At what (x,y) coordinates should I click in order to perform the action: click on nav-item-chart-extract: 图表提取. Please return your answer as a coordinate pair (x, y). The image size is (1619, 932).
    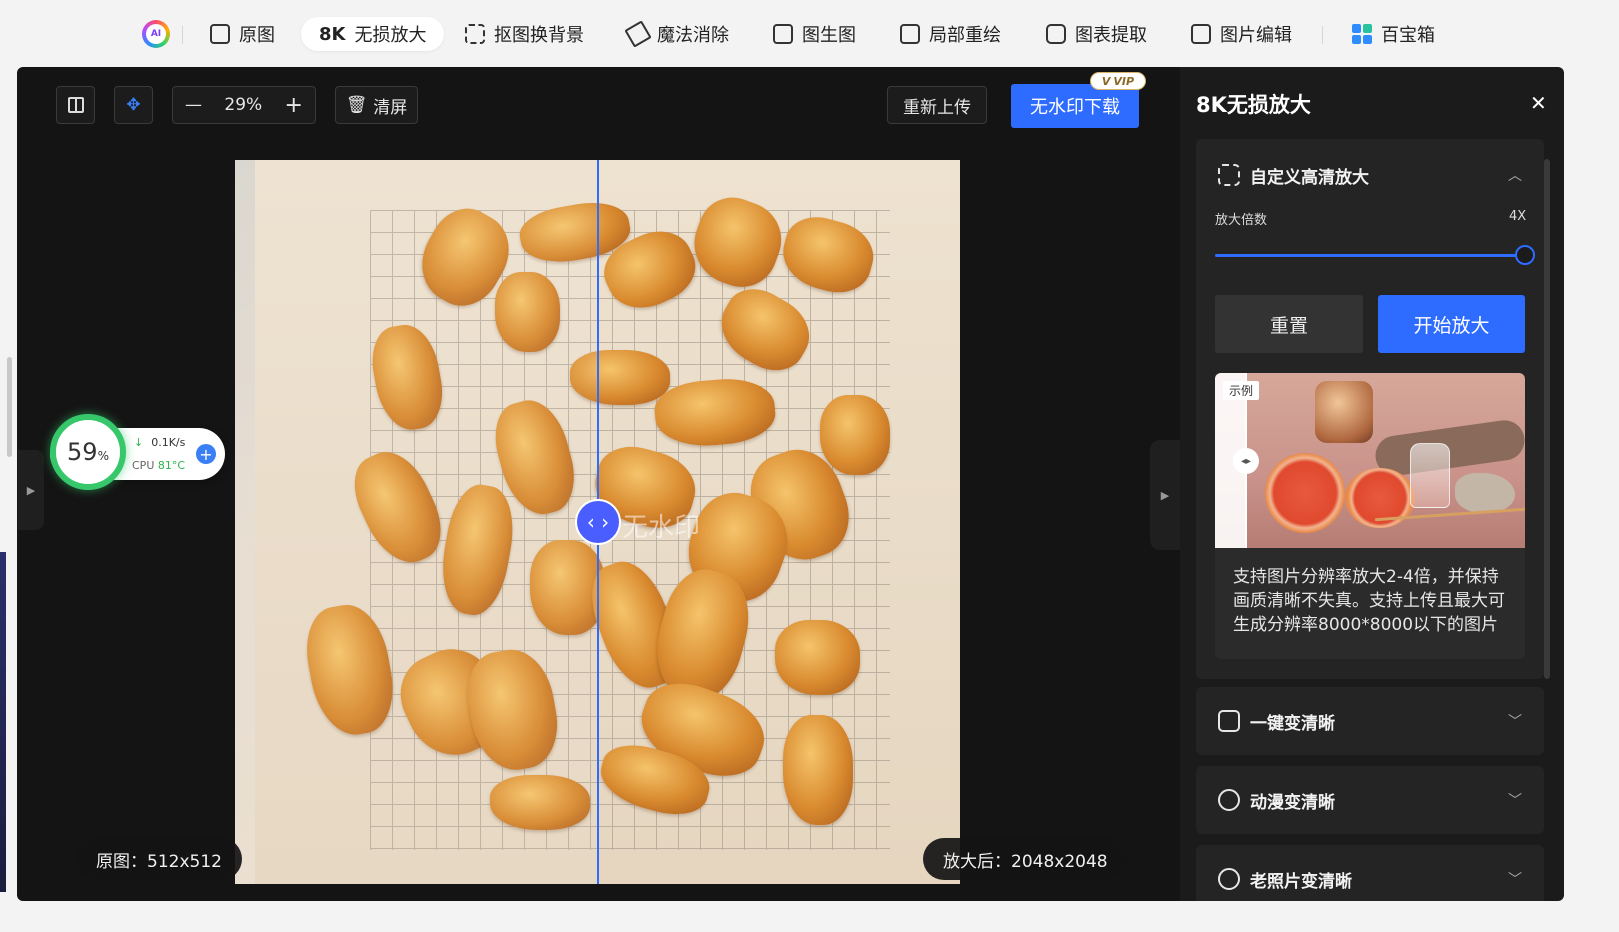
    Looking at the image, I should click on (1096, 34).